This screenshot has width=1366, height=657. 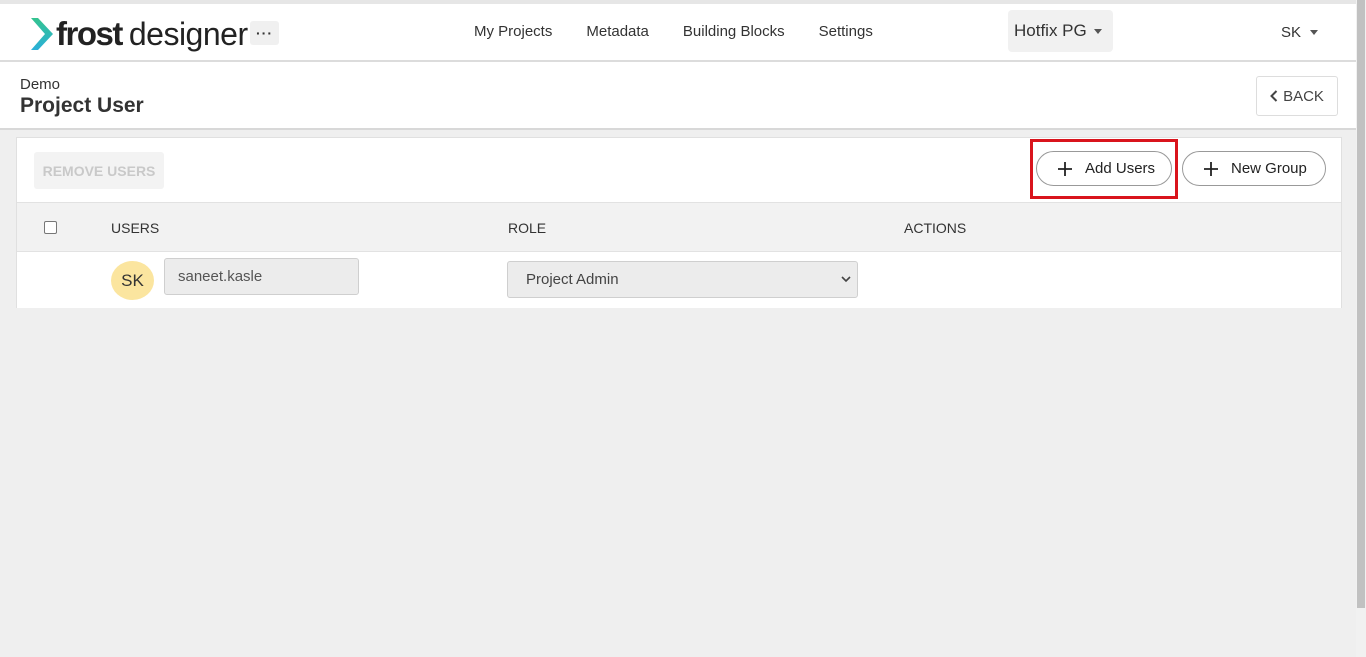 I want to click on nav-item-my-projects: My Projects, so click(x=513, y=31).